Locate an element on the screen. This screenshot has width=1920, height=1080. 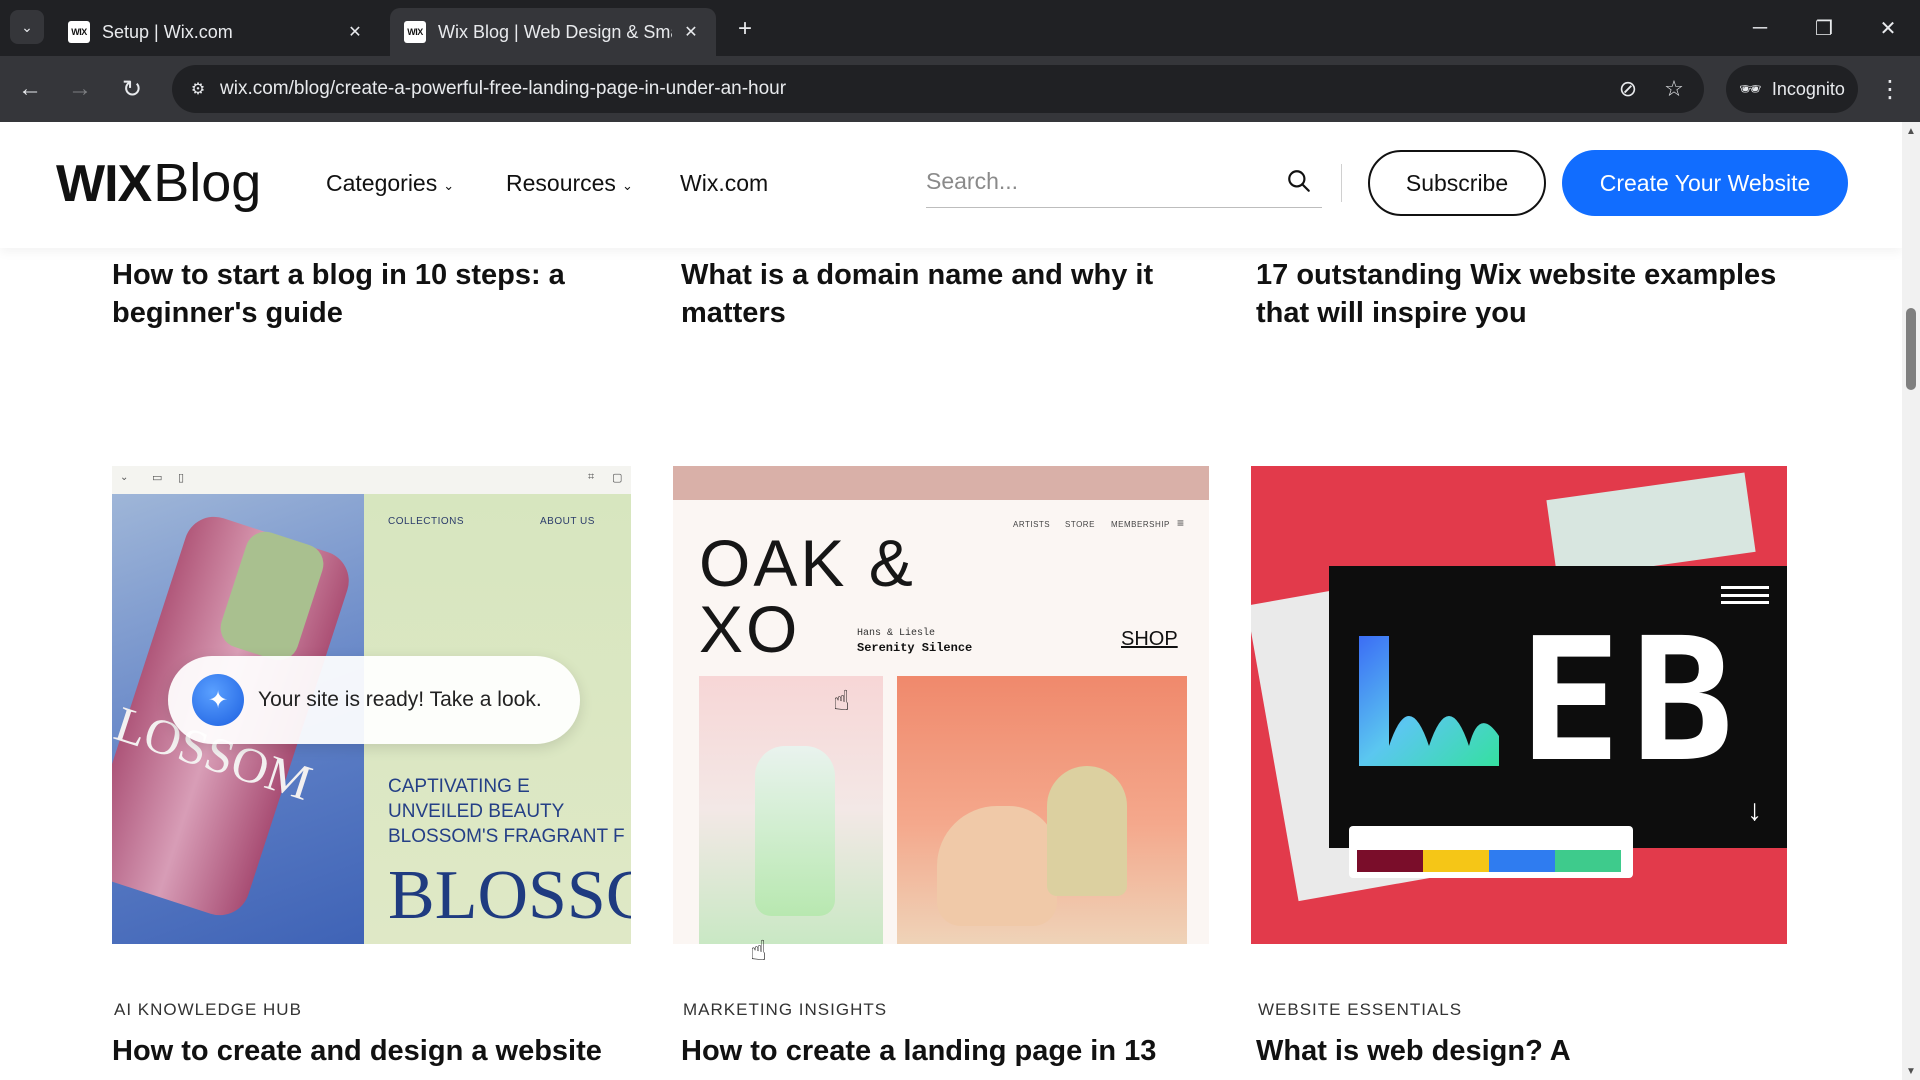
grid-icon: ⌗ is located at coordinates (591, 477).